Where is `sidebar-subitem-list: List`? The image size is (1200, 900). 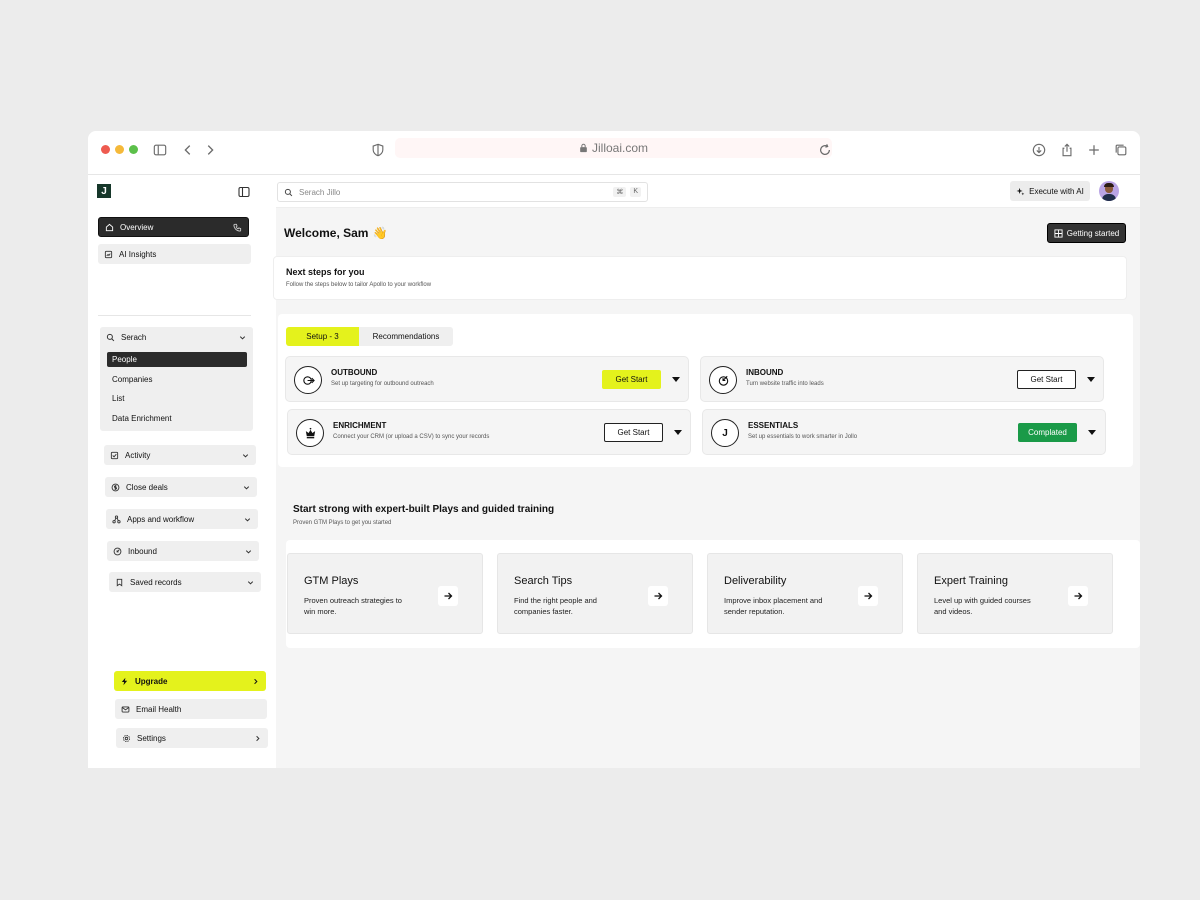 sidebar-subitem-list: List is located at coordinates (177, 398).